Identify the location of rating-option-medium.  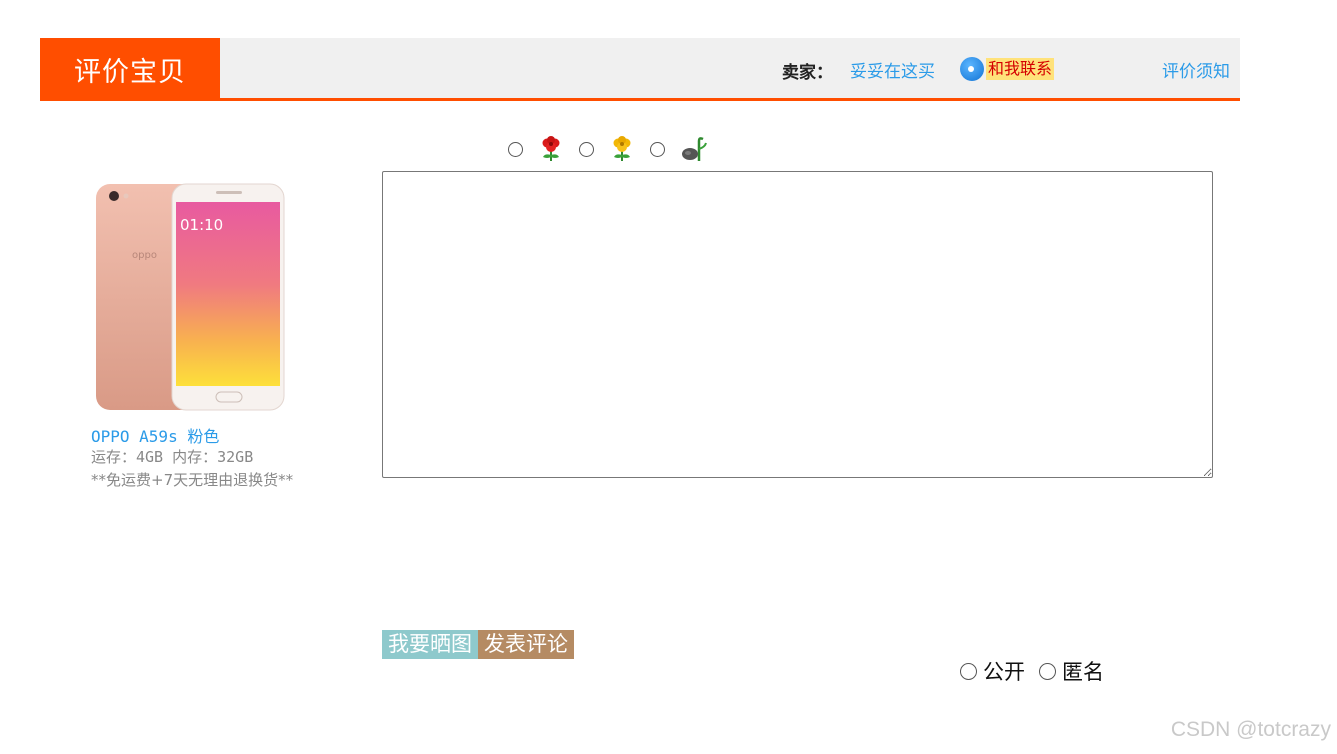
(607, 149).